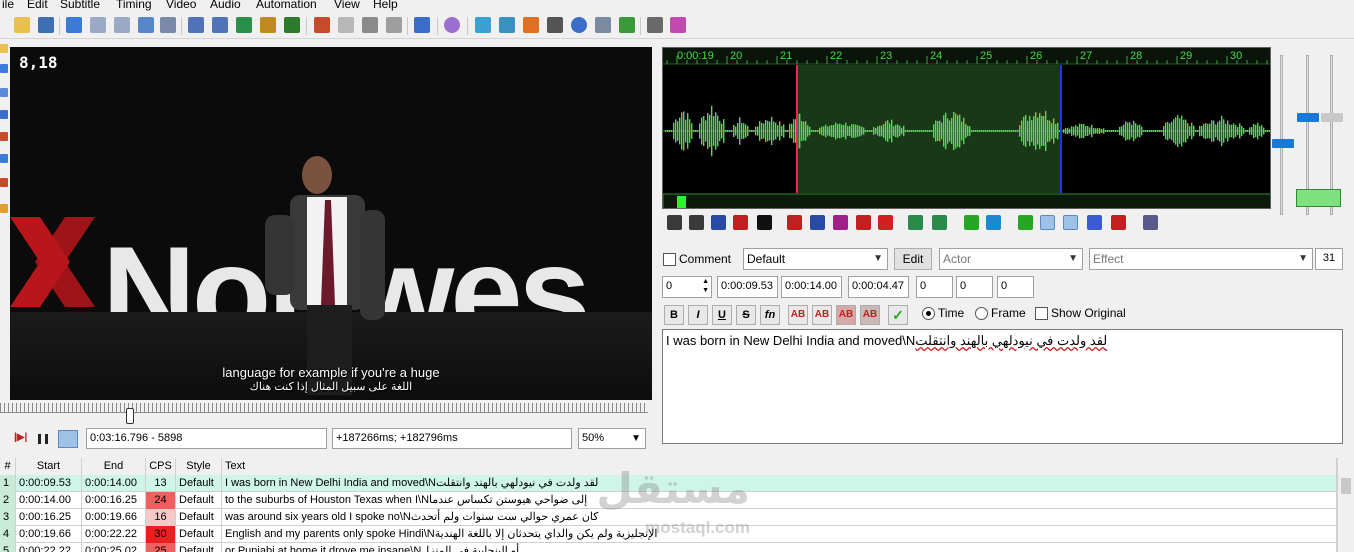 The height and width of the screenshot is (552, 1354). What do you see at coordinates (1025, 222) in the screenshot?
I see `auto-commit-icon` at bounding box center [1025, 222].